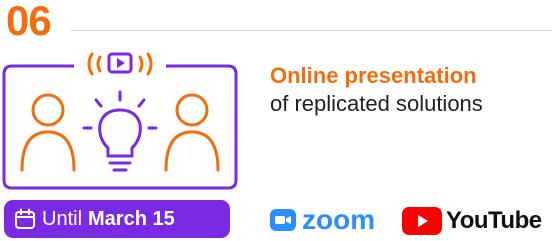 The width and height of the screenshot is (552, 241). What do you see at coordinates (283, 220) in the screenshot?
I see `zoom-camera-icon` at bounding box center [283, 220].